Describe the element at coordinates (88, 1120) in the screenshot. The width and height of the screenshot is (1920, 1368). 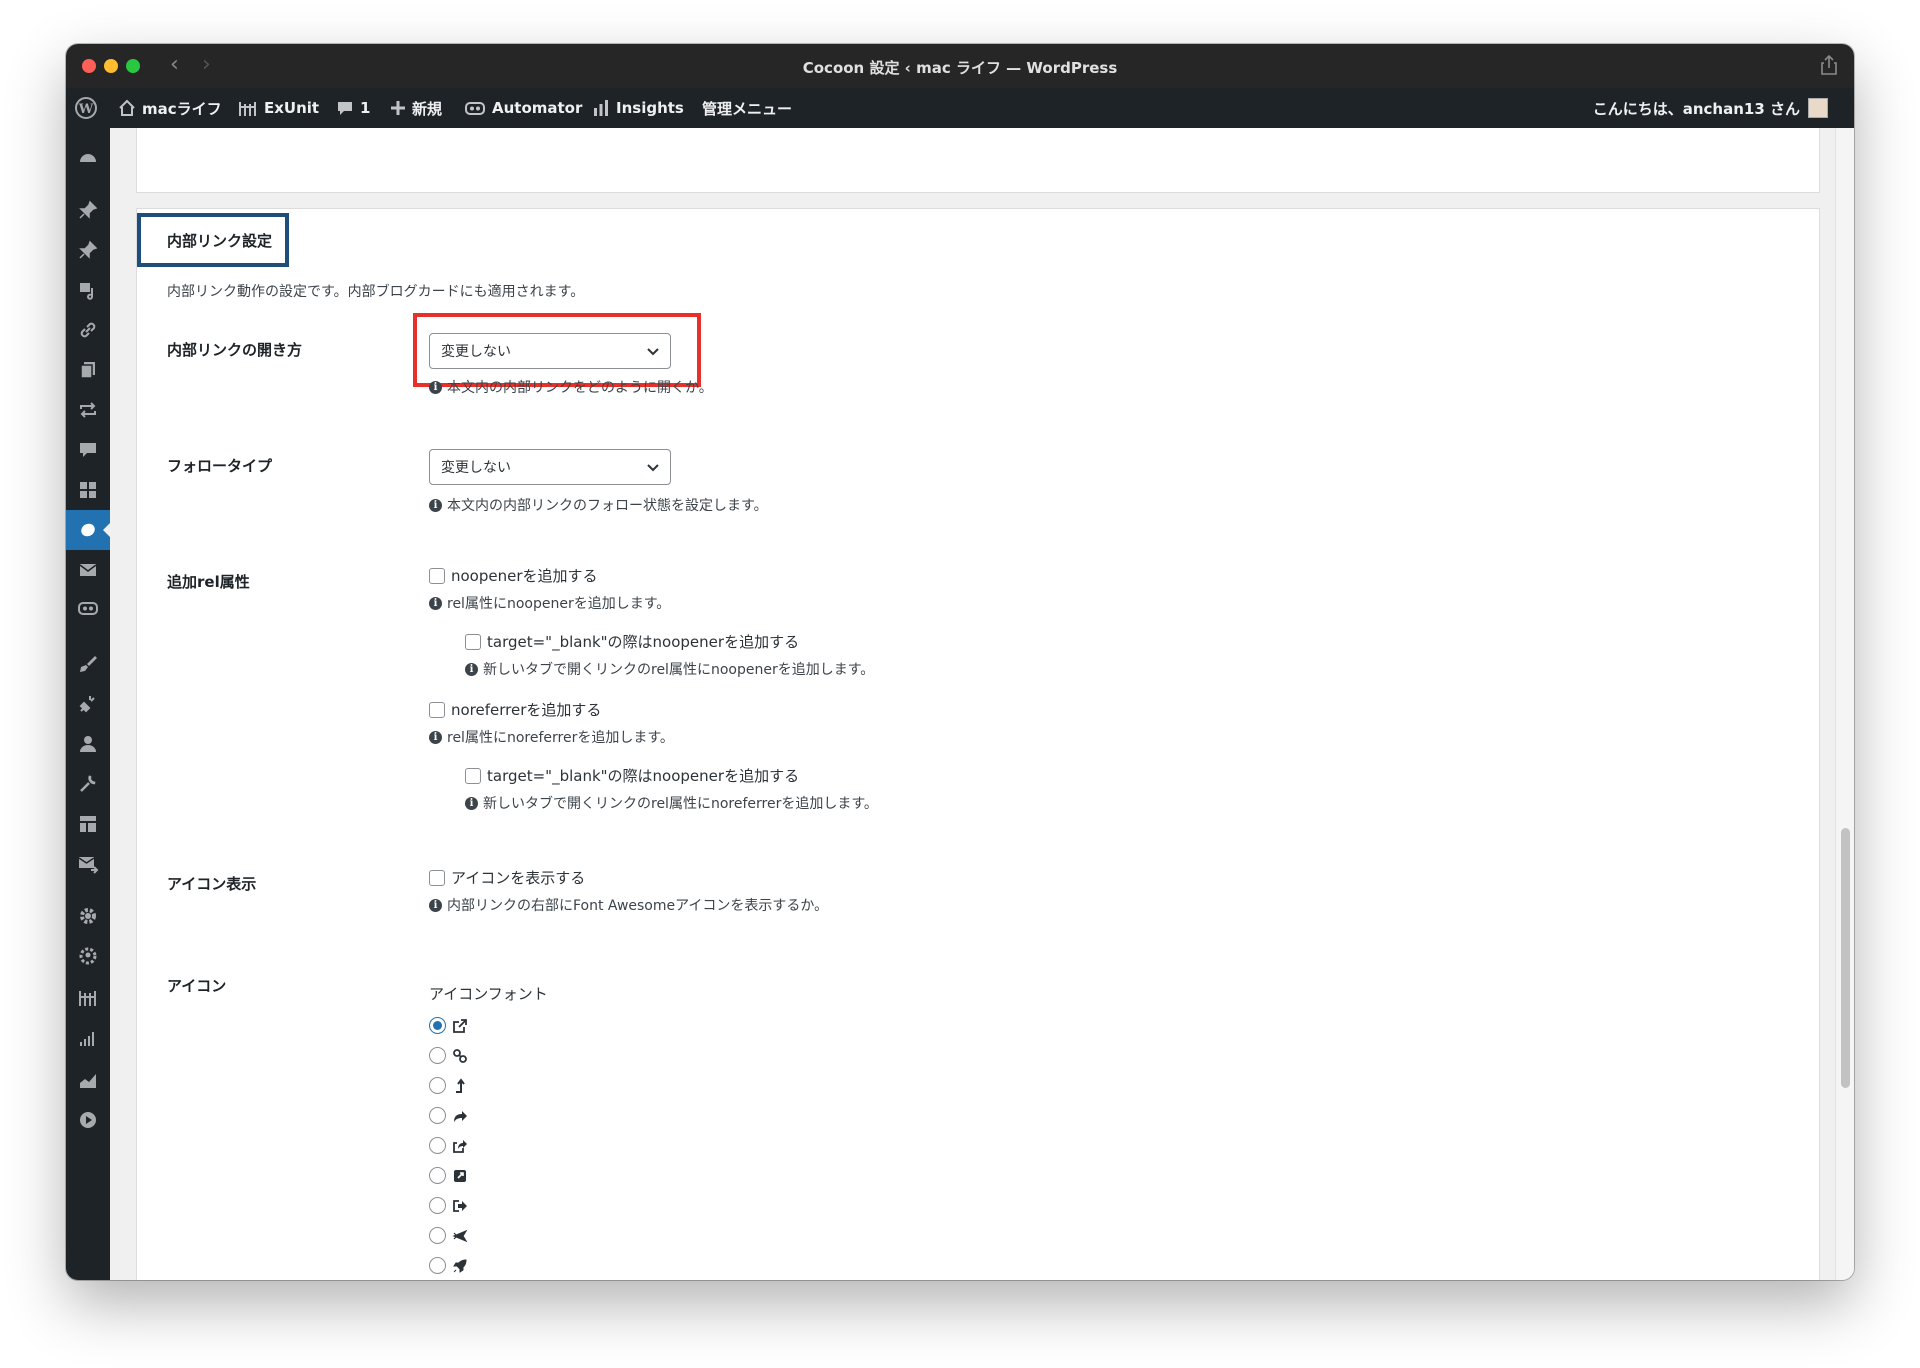
I see `play-circle-icon` at that location.